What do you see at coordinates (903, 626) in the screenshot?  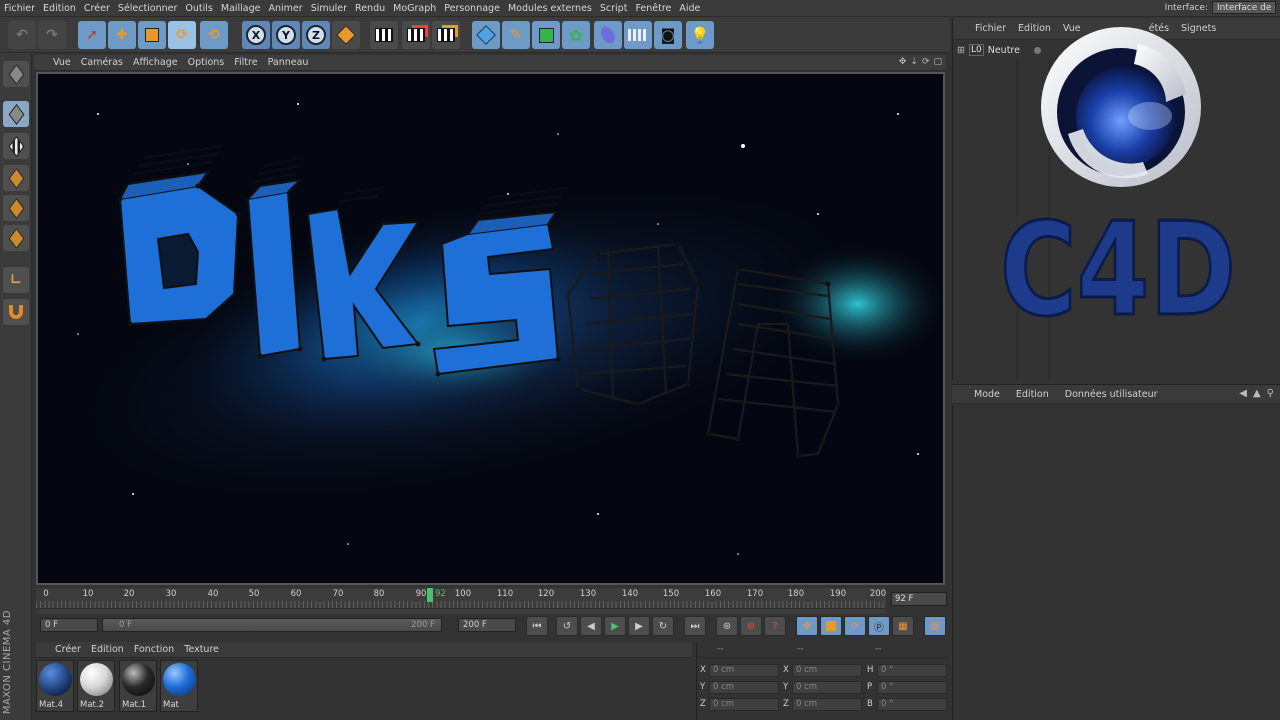 I see `key-pla-button: ▦` at bounding box center [903, 626].